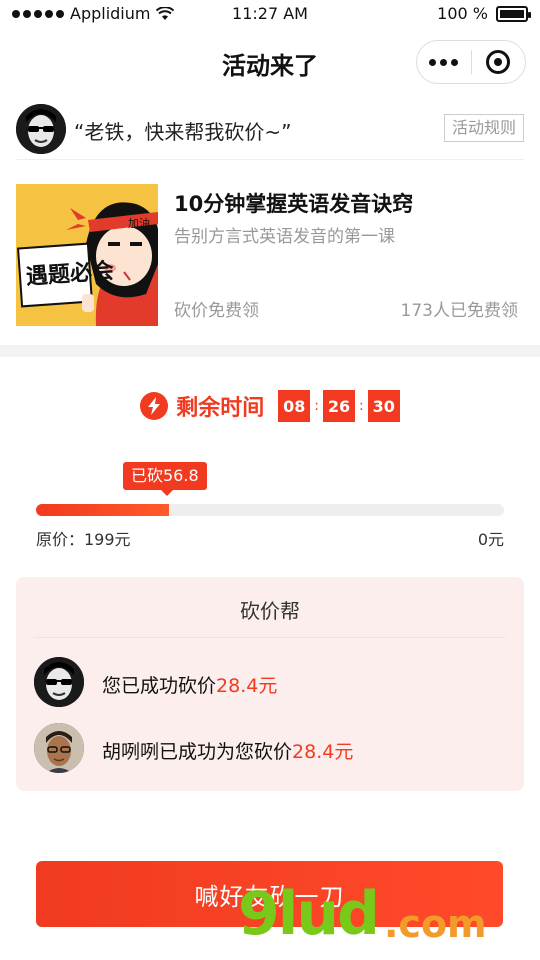  I want to click on watermark-logo: 9lud .com, so click(362, 914).